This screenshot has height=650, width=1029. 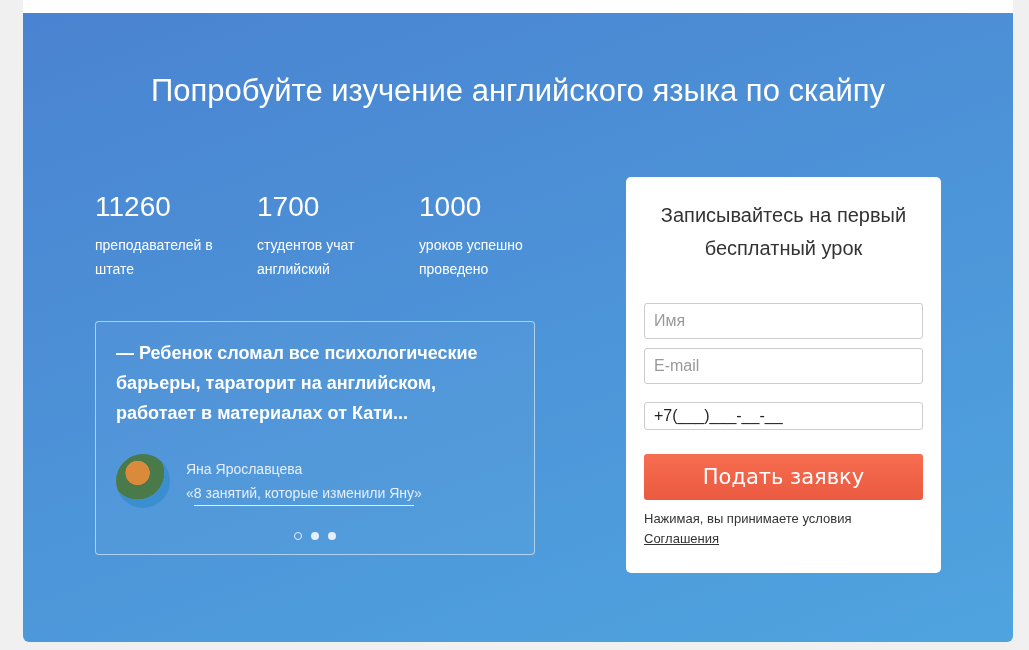 I want to click on author-name: Яна Ярославцева, so click(x=245, y=469).